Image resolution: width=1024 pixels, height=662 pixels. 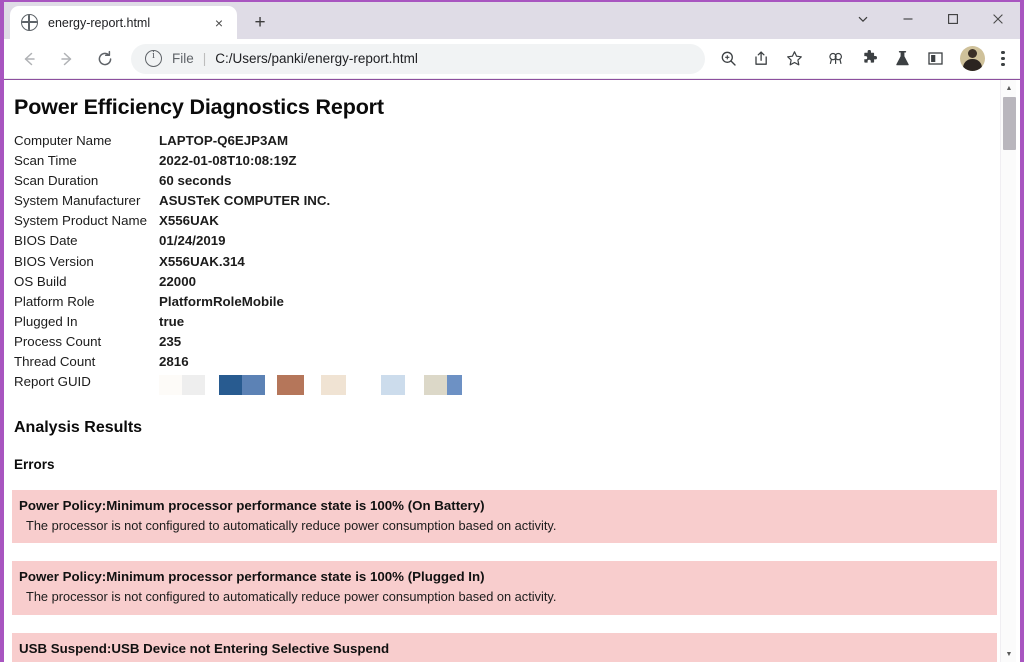 I want to click on tab-energy-report: energy-report.html ×, so click(x=123, y=22).